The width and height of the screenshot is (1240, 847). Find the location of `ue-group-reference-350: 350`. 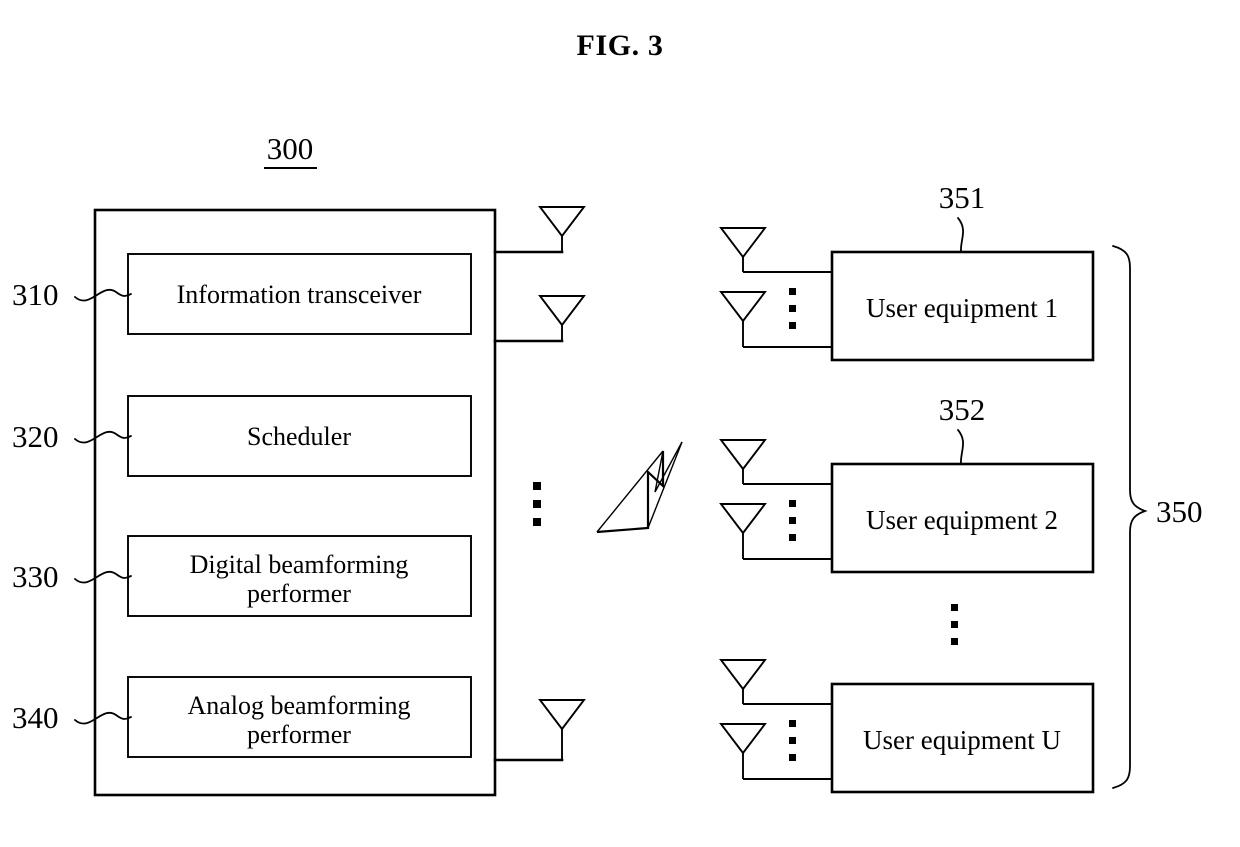

ue-group-reference-350: 350 is located at coordinates (1179, 511).